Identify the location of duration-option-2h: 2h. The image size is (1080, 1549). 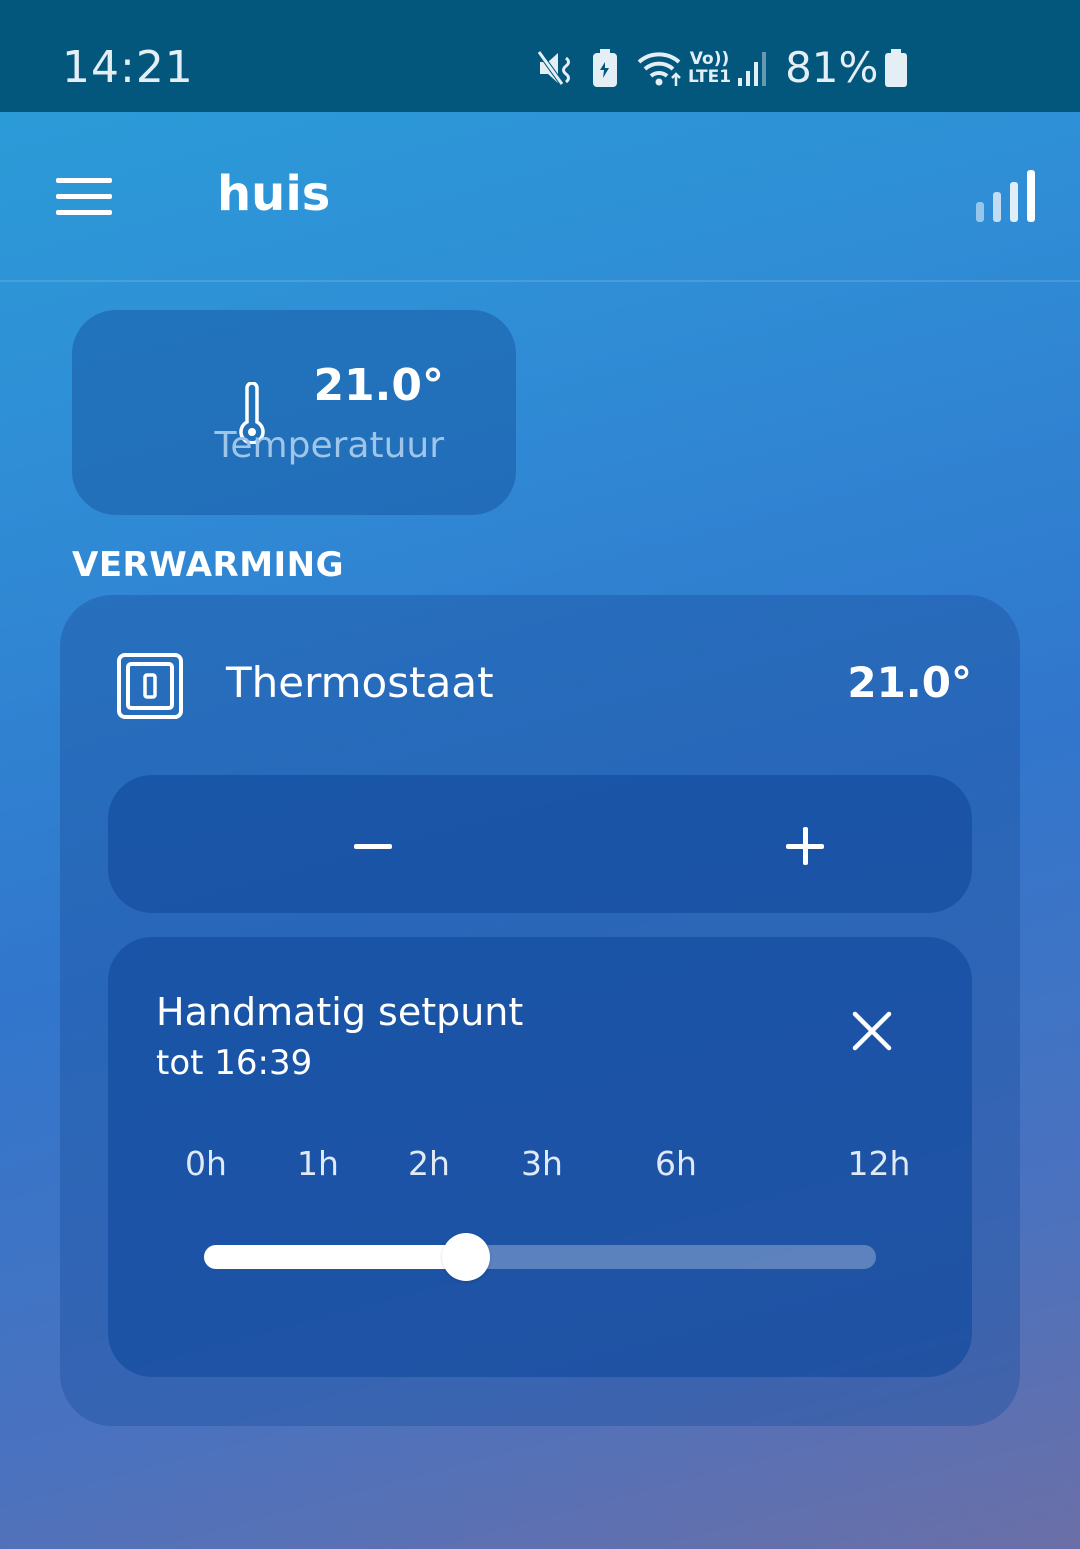
(429, 1164).